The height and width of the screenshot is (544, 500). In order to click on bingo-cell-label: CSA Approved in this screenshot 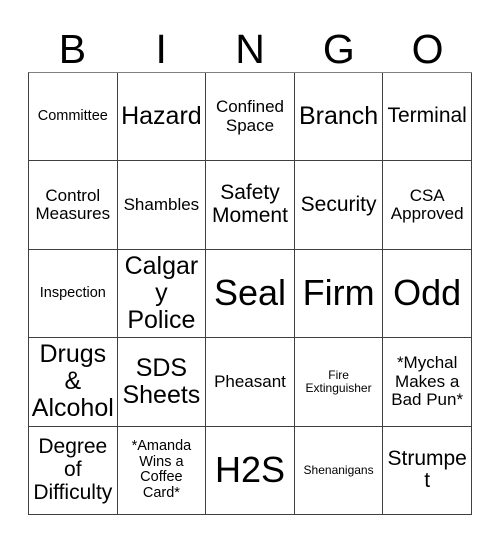, I will do `click(427, 204)`.